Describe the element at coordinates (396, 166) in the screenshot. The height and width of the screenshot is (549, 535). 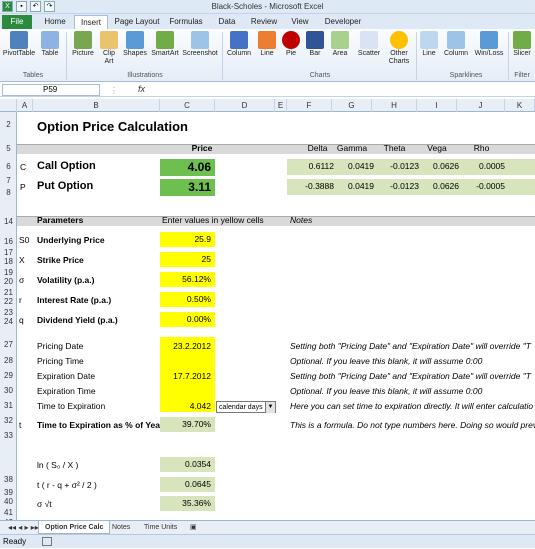
I see `call-theta: -0.0123` at that location.